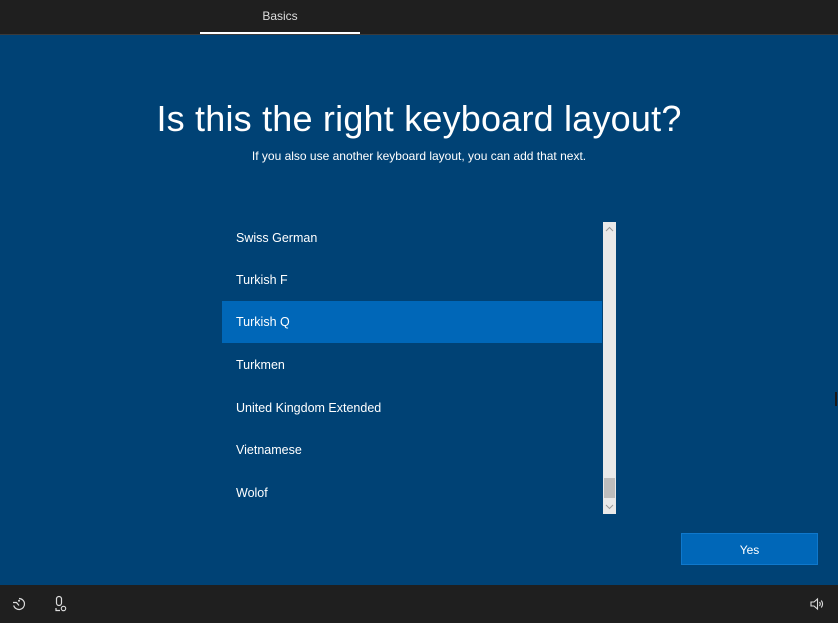  Describe the element at coordinates (412, 240) in the screenshot. I see `list-item-swiss-german: Swiss German` at that location.